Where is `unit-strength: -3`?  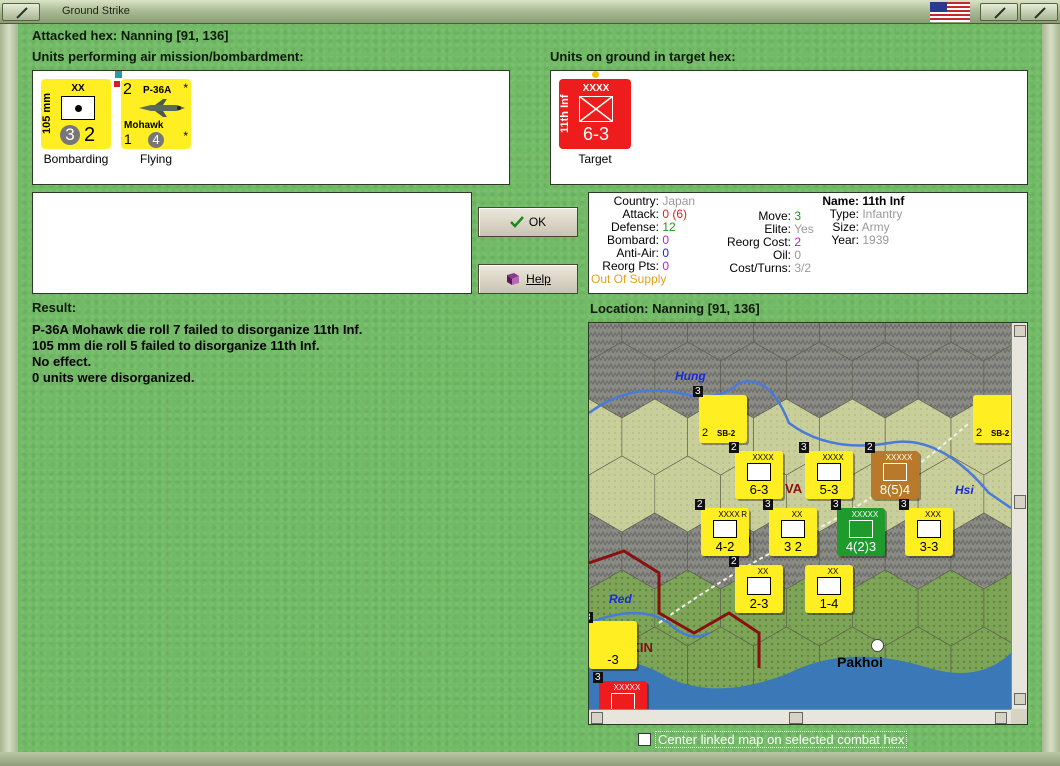 unit-strength: -3 is located at coordinates (613, 659).